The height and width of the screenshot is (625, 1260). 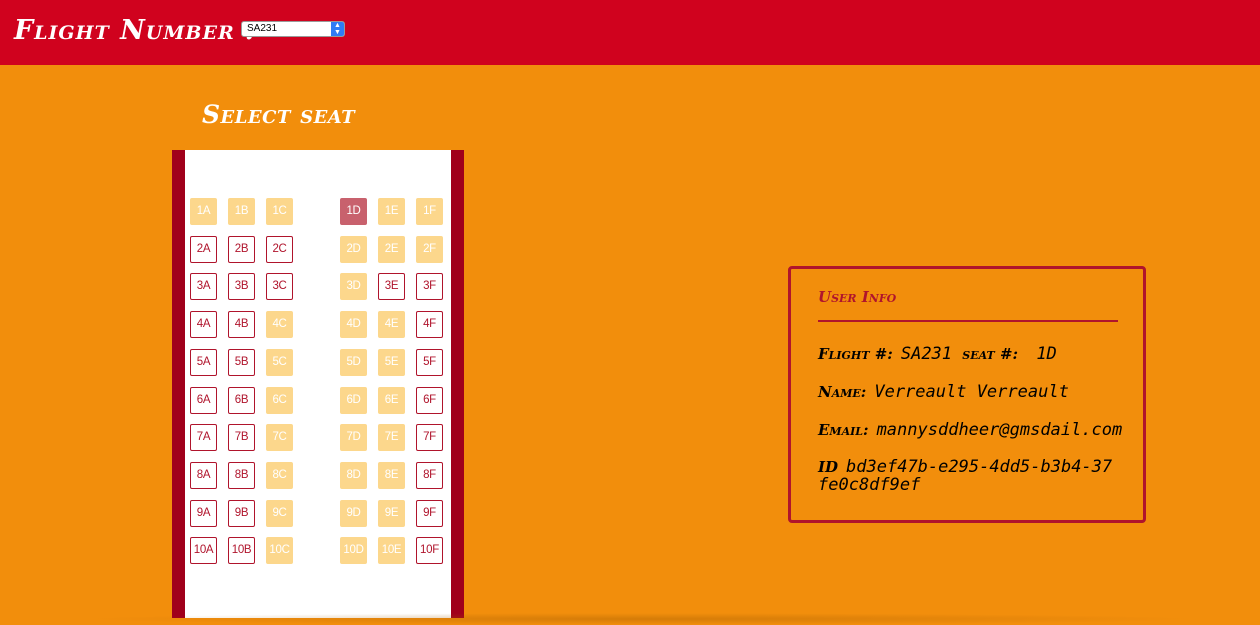 I want to click on id-label: ID, so click(x=828, y=467).